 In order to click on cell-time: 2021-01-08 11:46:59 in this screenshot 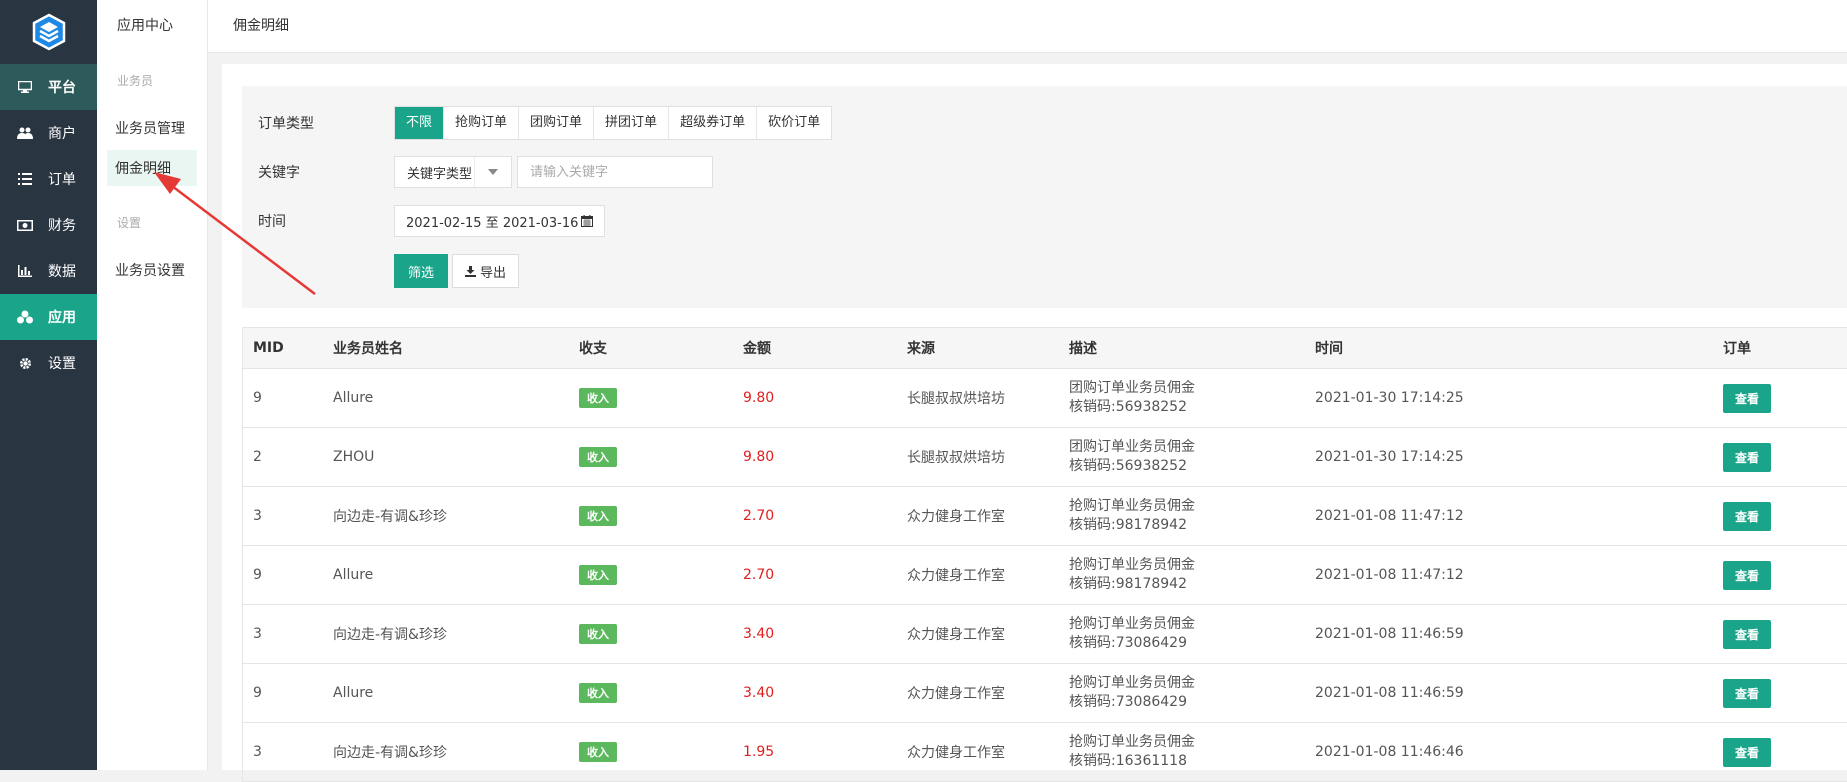, I will do `click(1509, 693)`.